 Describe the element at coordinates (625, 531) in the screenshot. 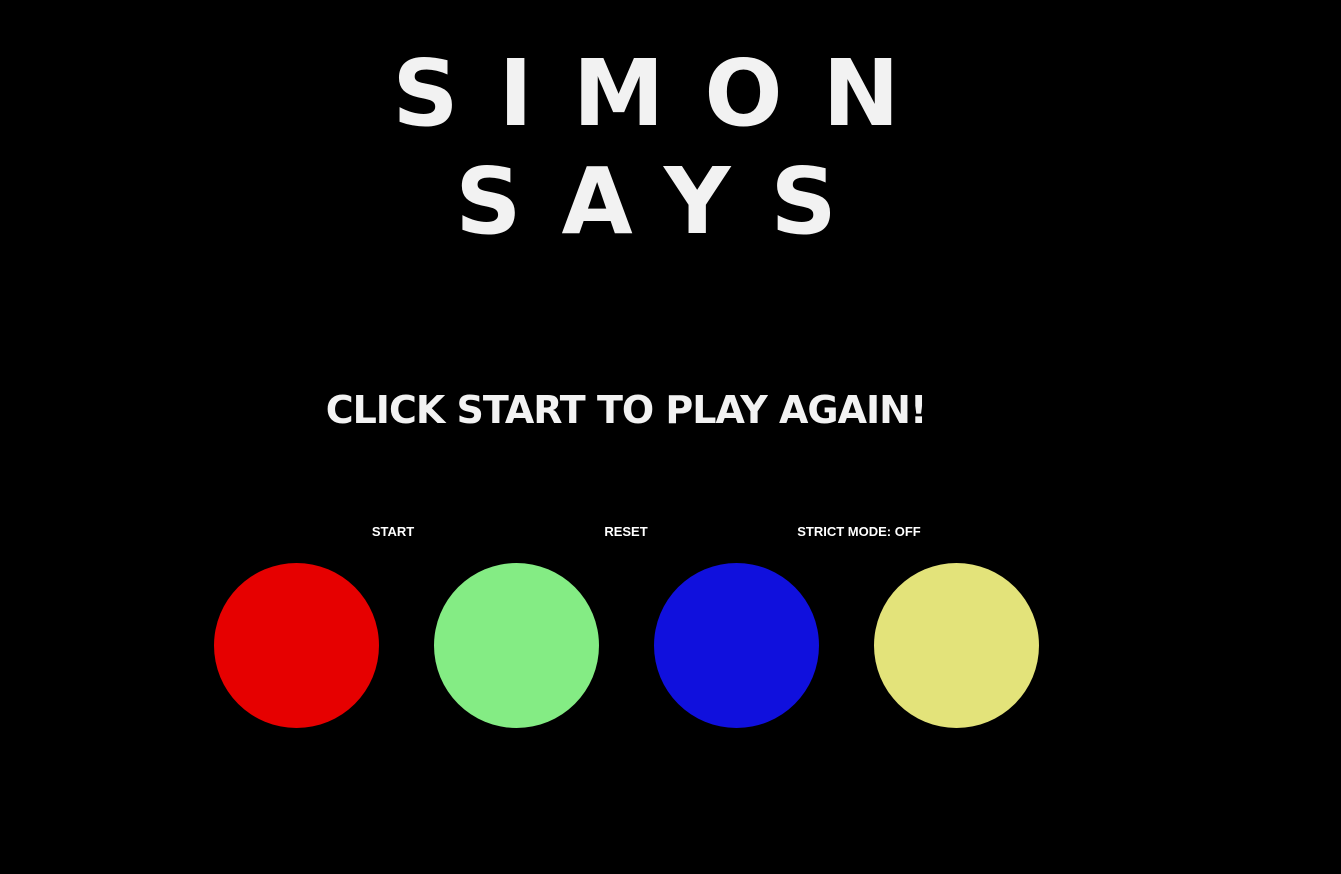

I see `reset-button: RESET` at that location.